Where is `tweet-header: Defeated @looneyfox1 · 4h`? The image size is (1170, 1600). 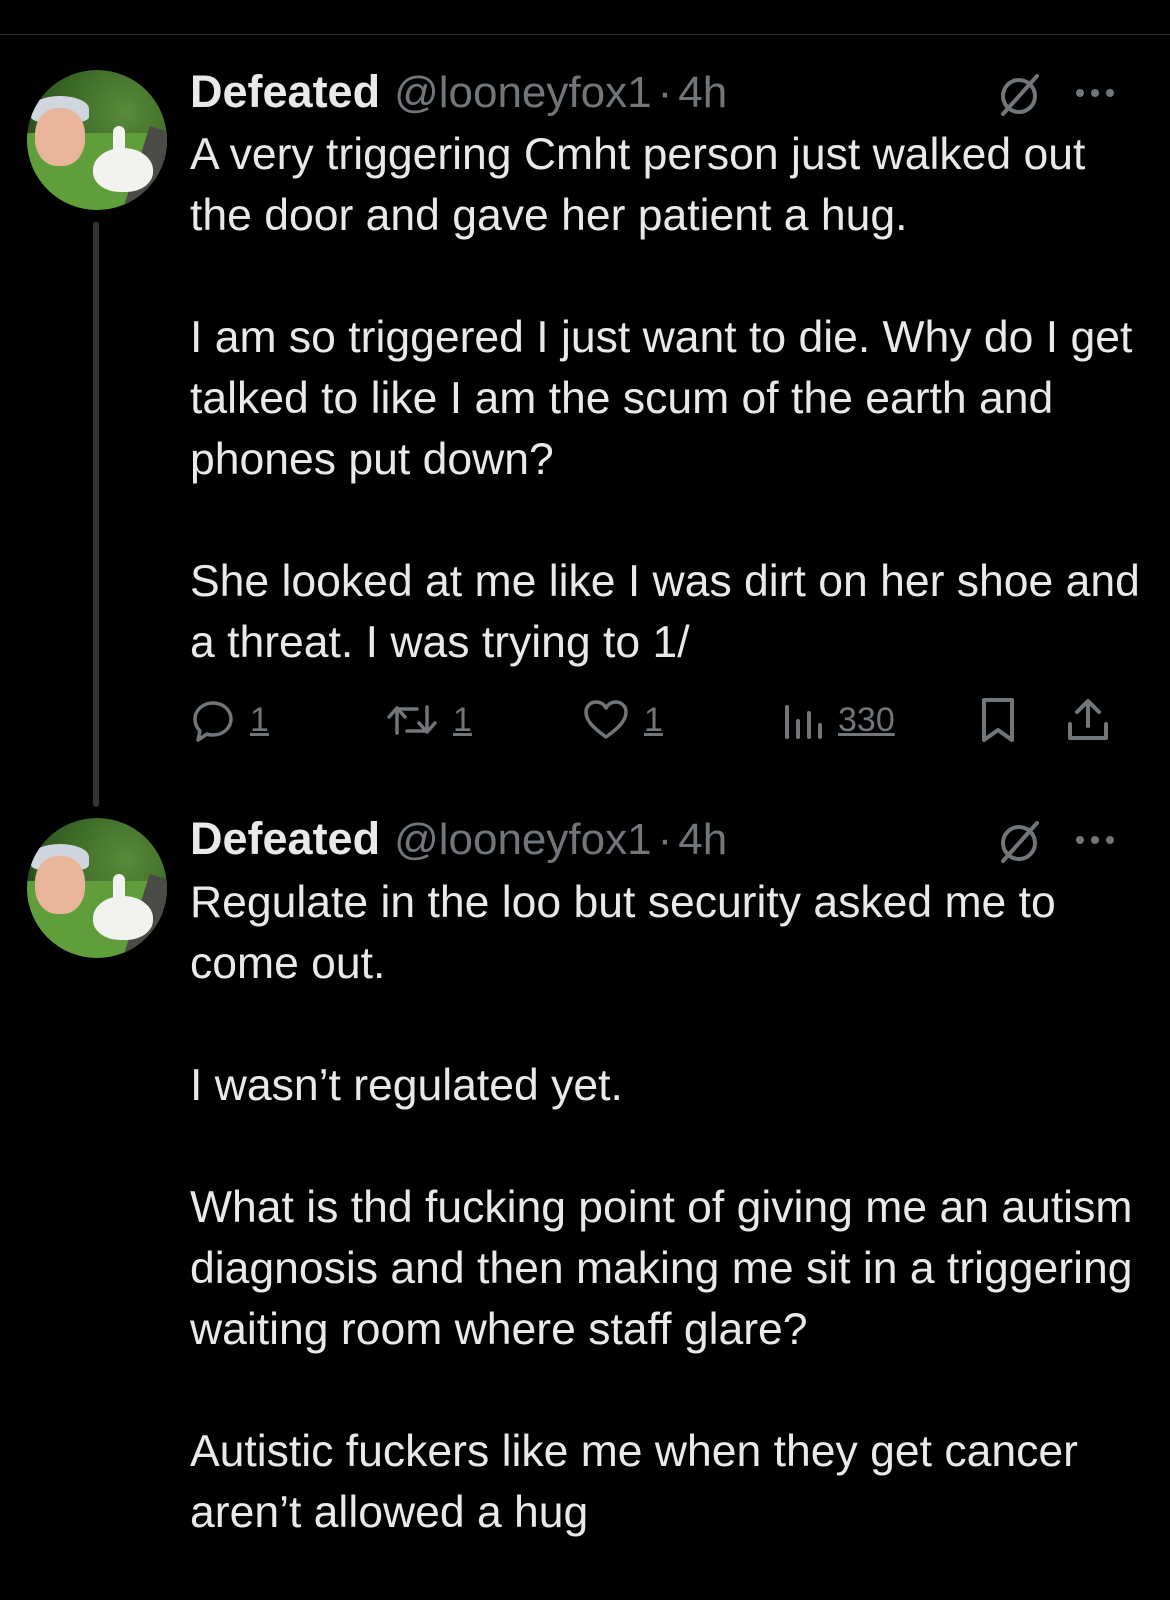
tweet-header: Defeated @looneyfox1 · 4h is located at coordinates (458, 839).